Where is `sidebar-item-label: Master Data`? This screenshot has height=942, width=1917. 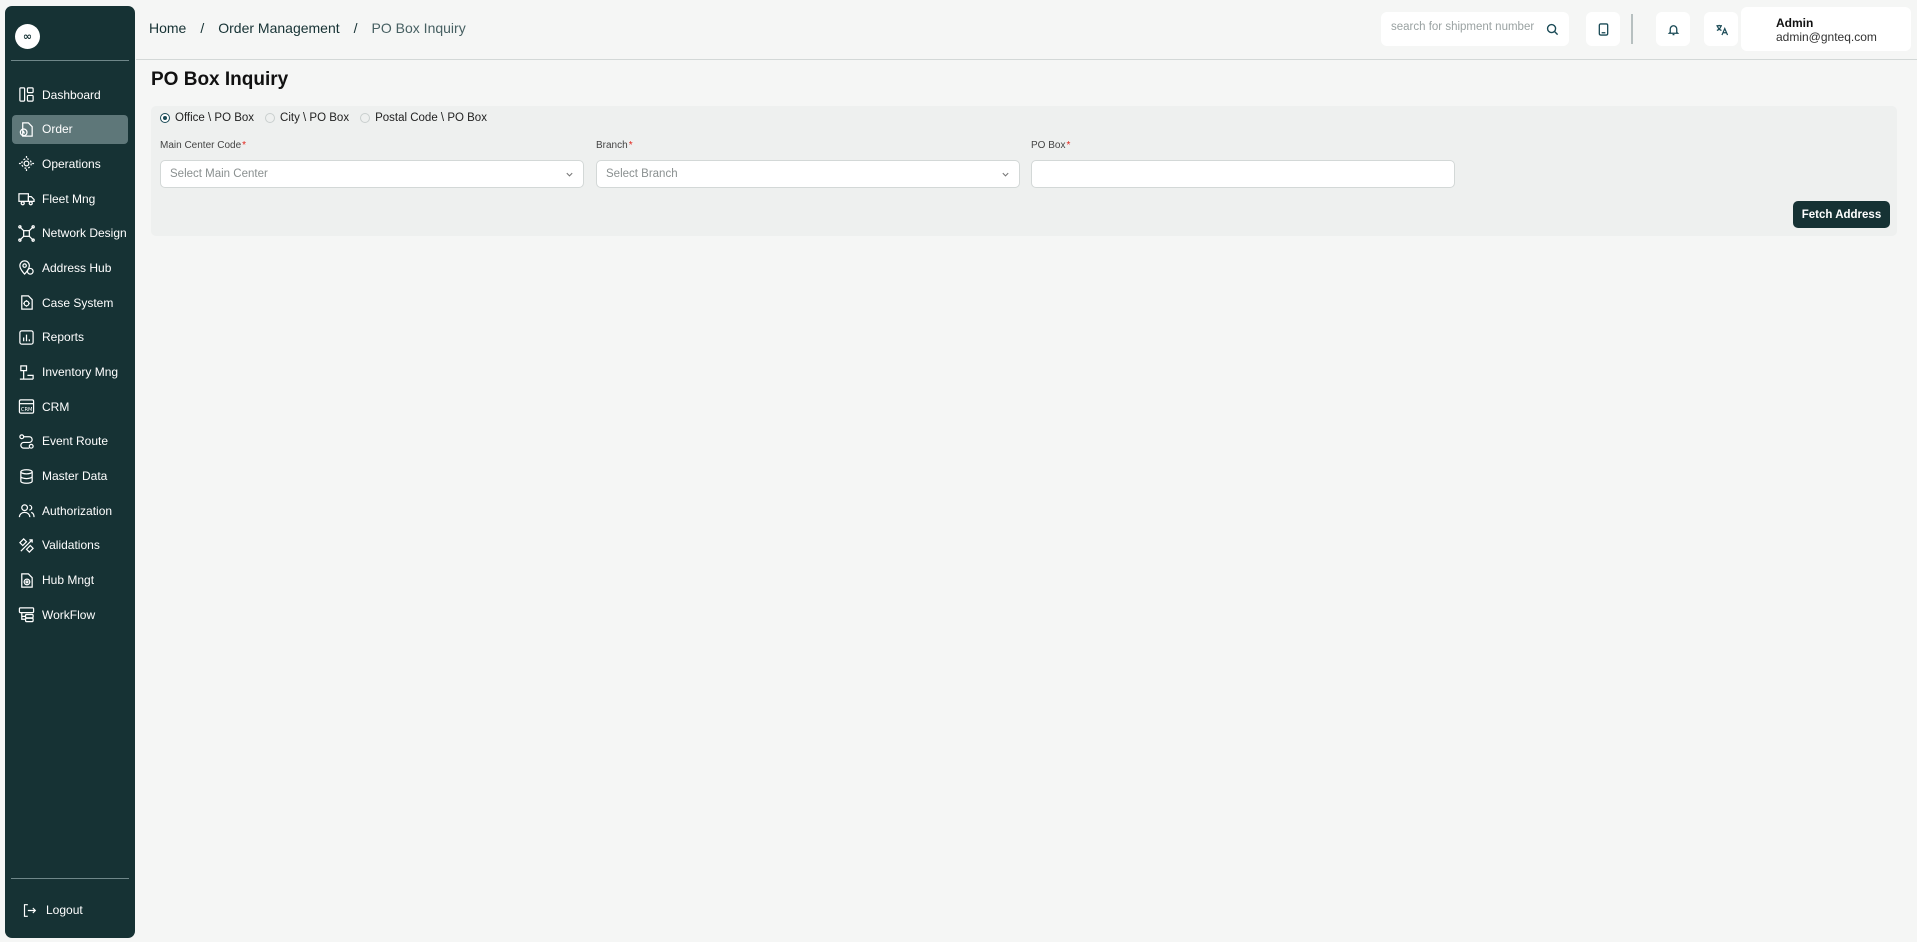
sidebar-item-label: Master Data is located at coordinates (75, 476).